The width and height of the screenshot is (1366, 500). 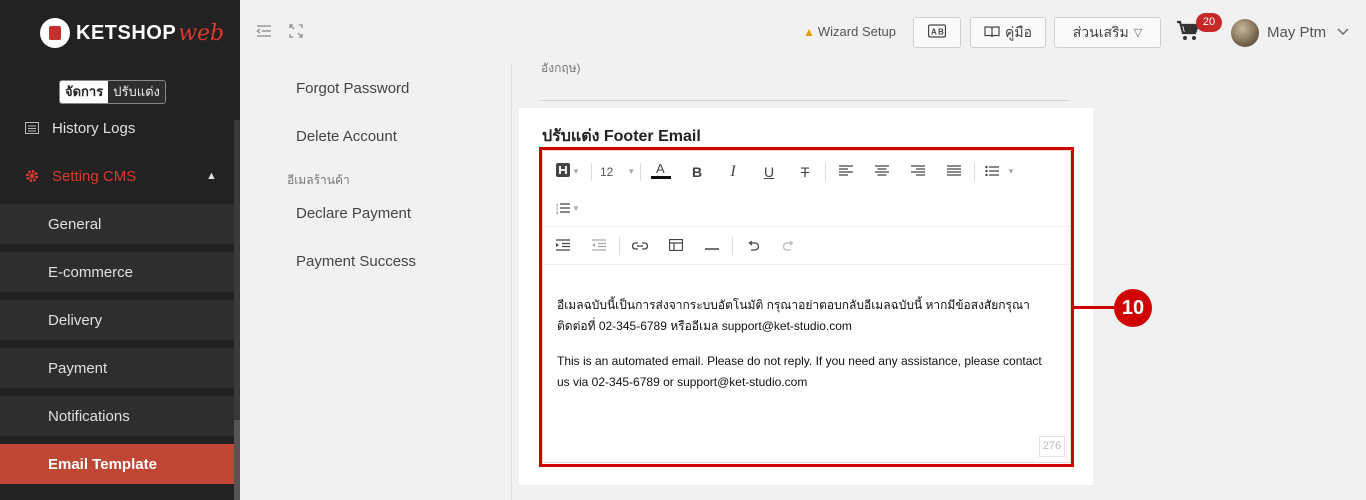 What do you see at coordinates (1018, 31) in the screenshot?
I see `manual-label: คู่มือ` at bounding box center [1018, 31].